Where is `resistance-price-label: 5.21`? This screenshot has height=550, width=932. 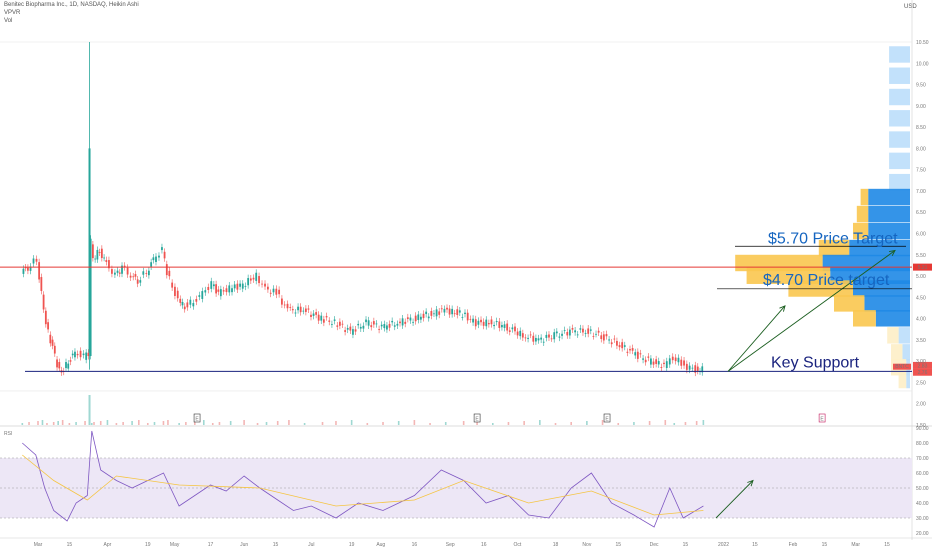 resistance-price-label: 5.21 is located at coordinates (923, 268).